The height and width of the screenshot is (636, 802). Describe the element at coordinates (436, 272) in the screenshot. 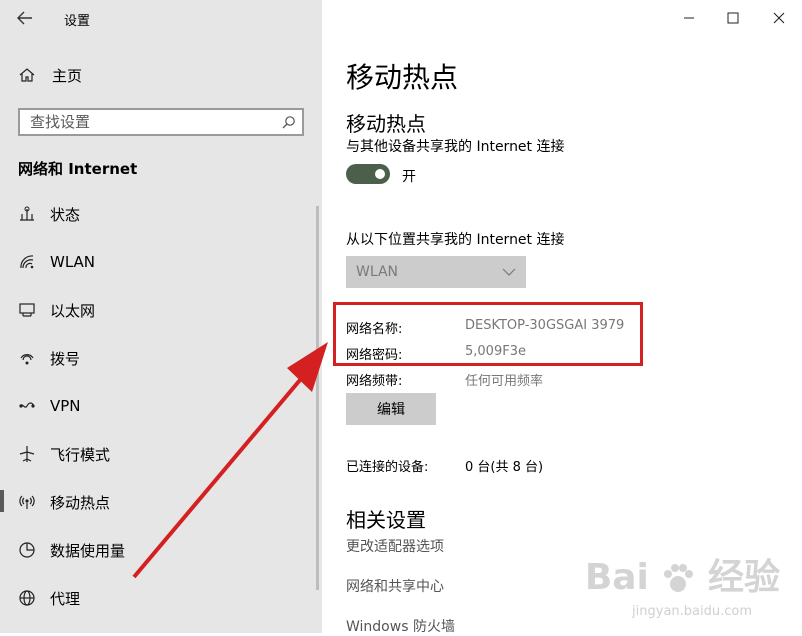

I see `share-from-select: WLAN` at that location.